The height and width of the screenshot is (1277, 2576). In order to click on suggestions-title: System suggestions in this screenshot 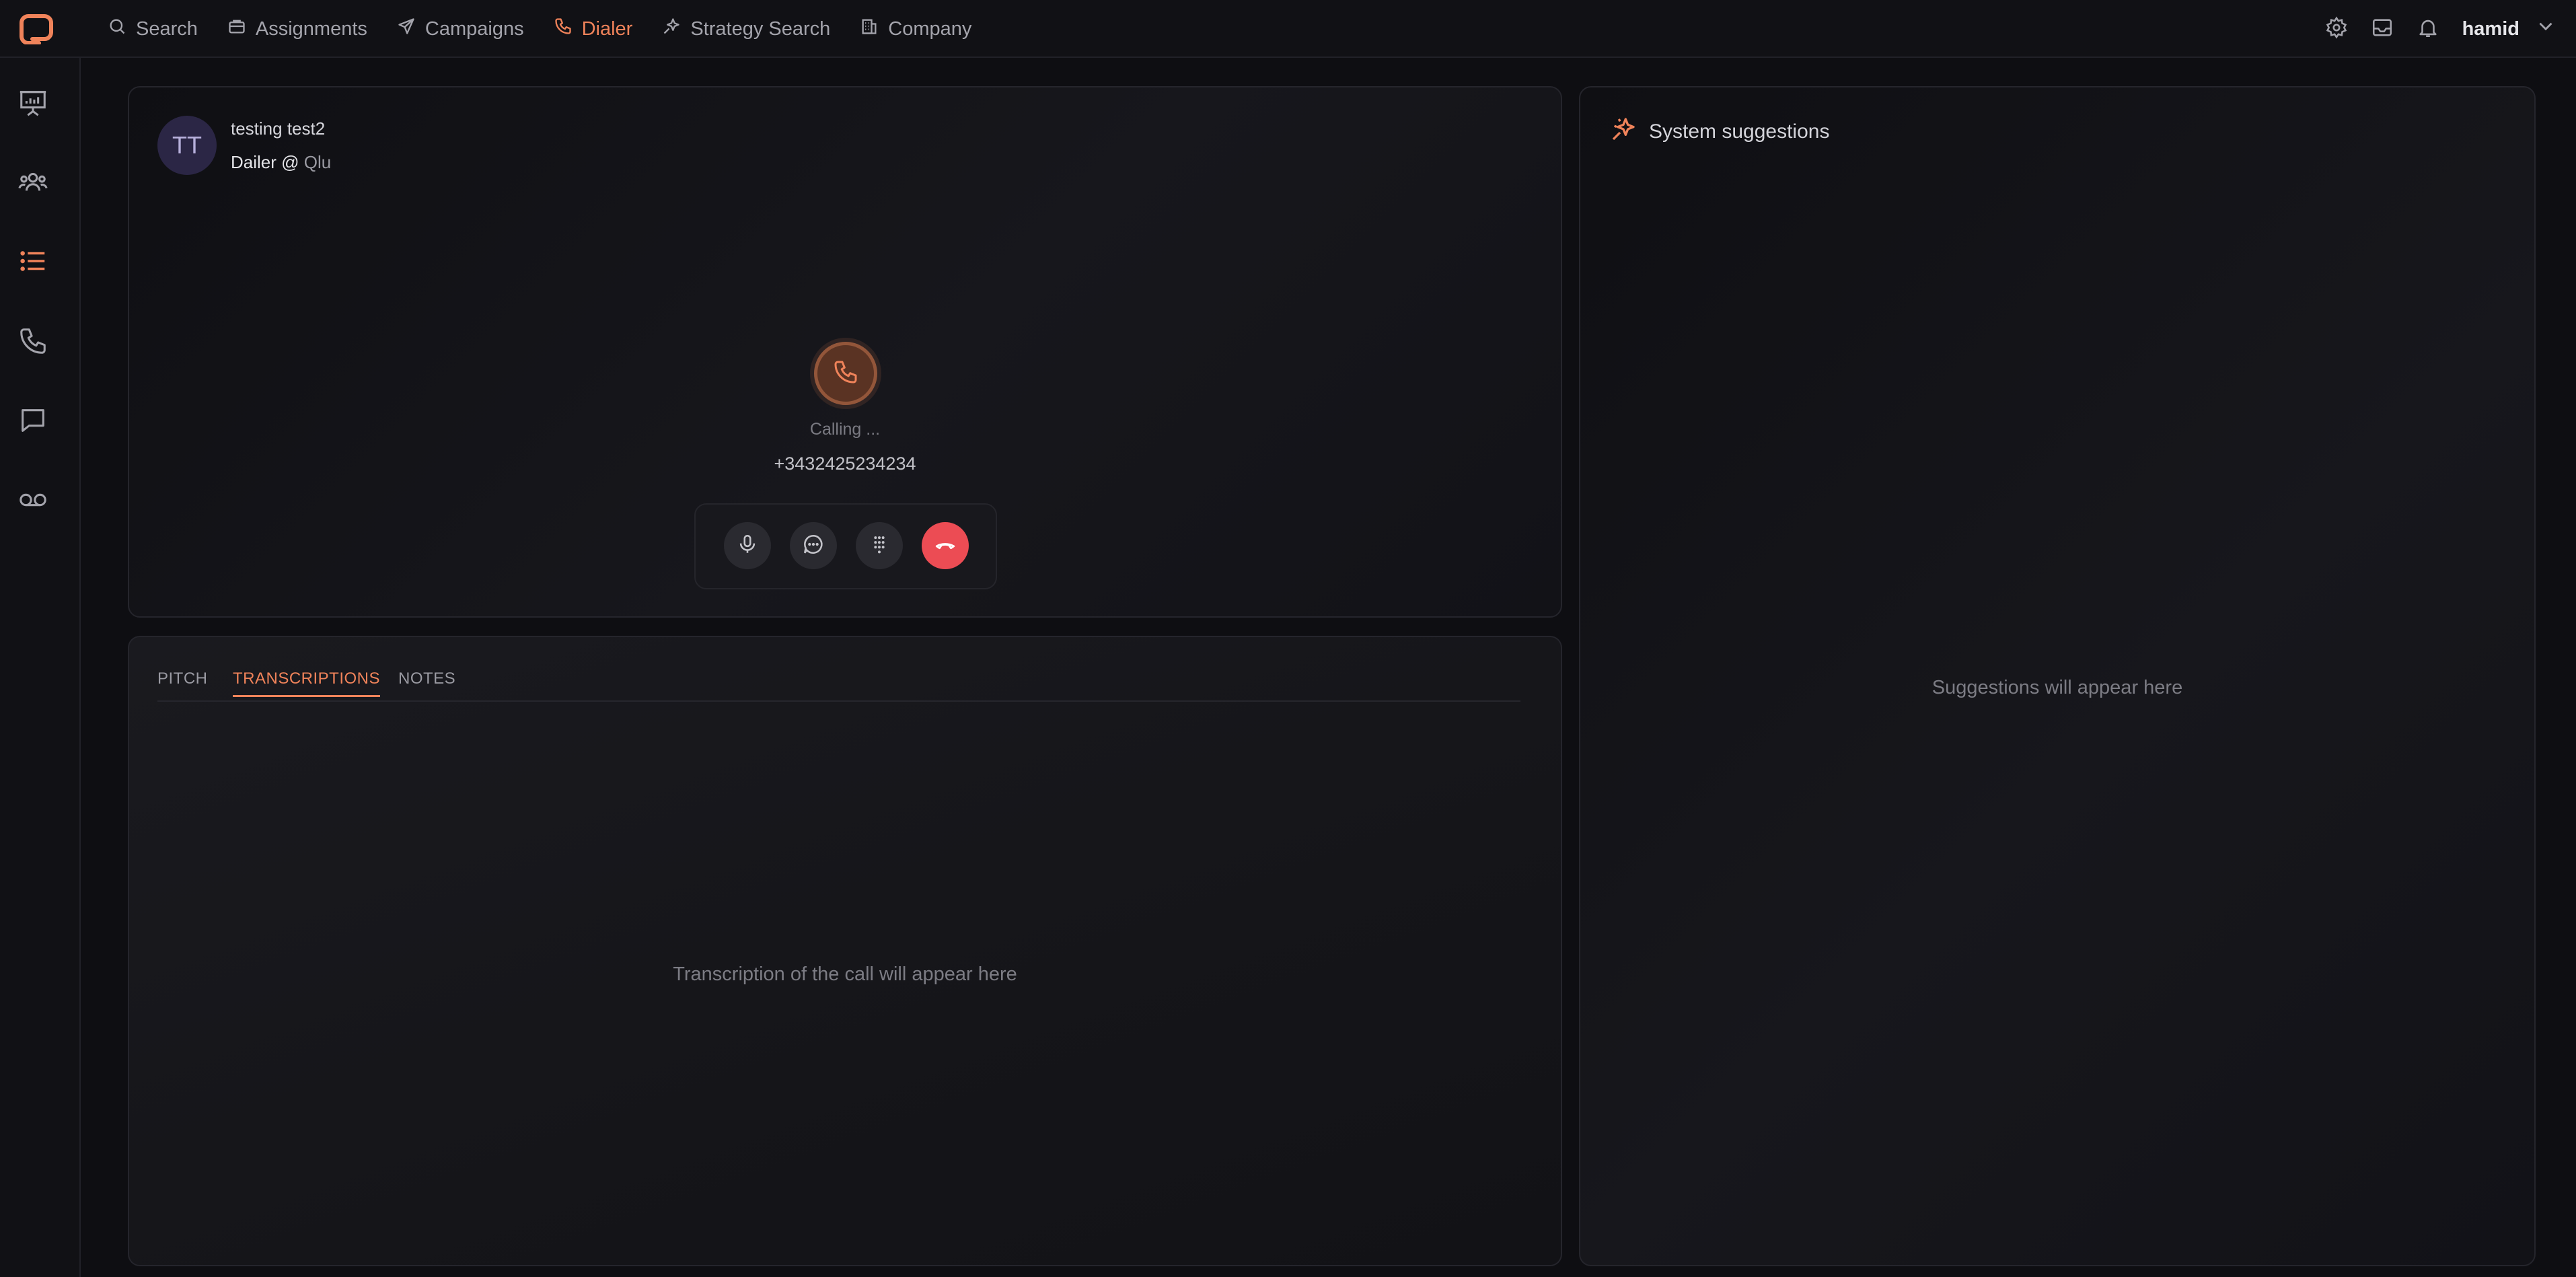, I will do `click(1739, 131)`.